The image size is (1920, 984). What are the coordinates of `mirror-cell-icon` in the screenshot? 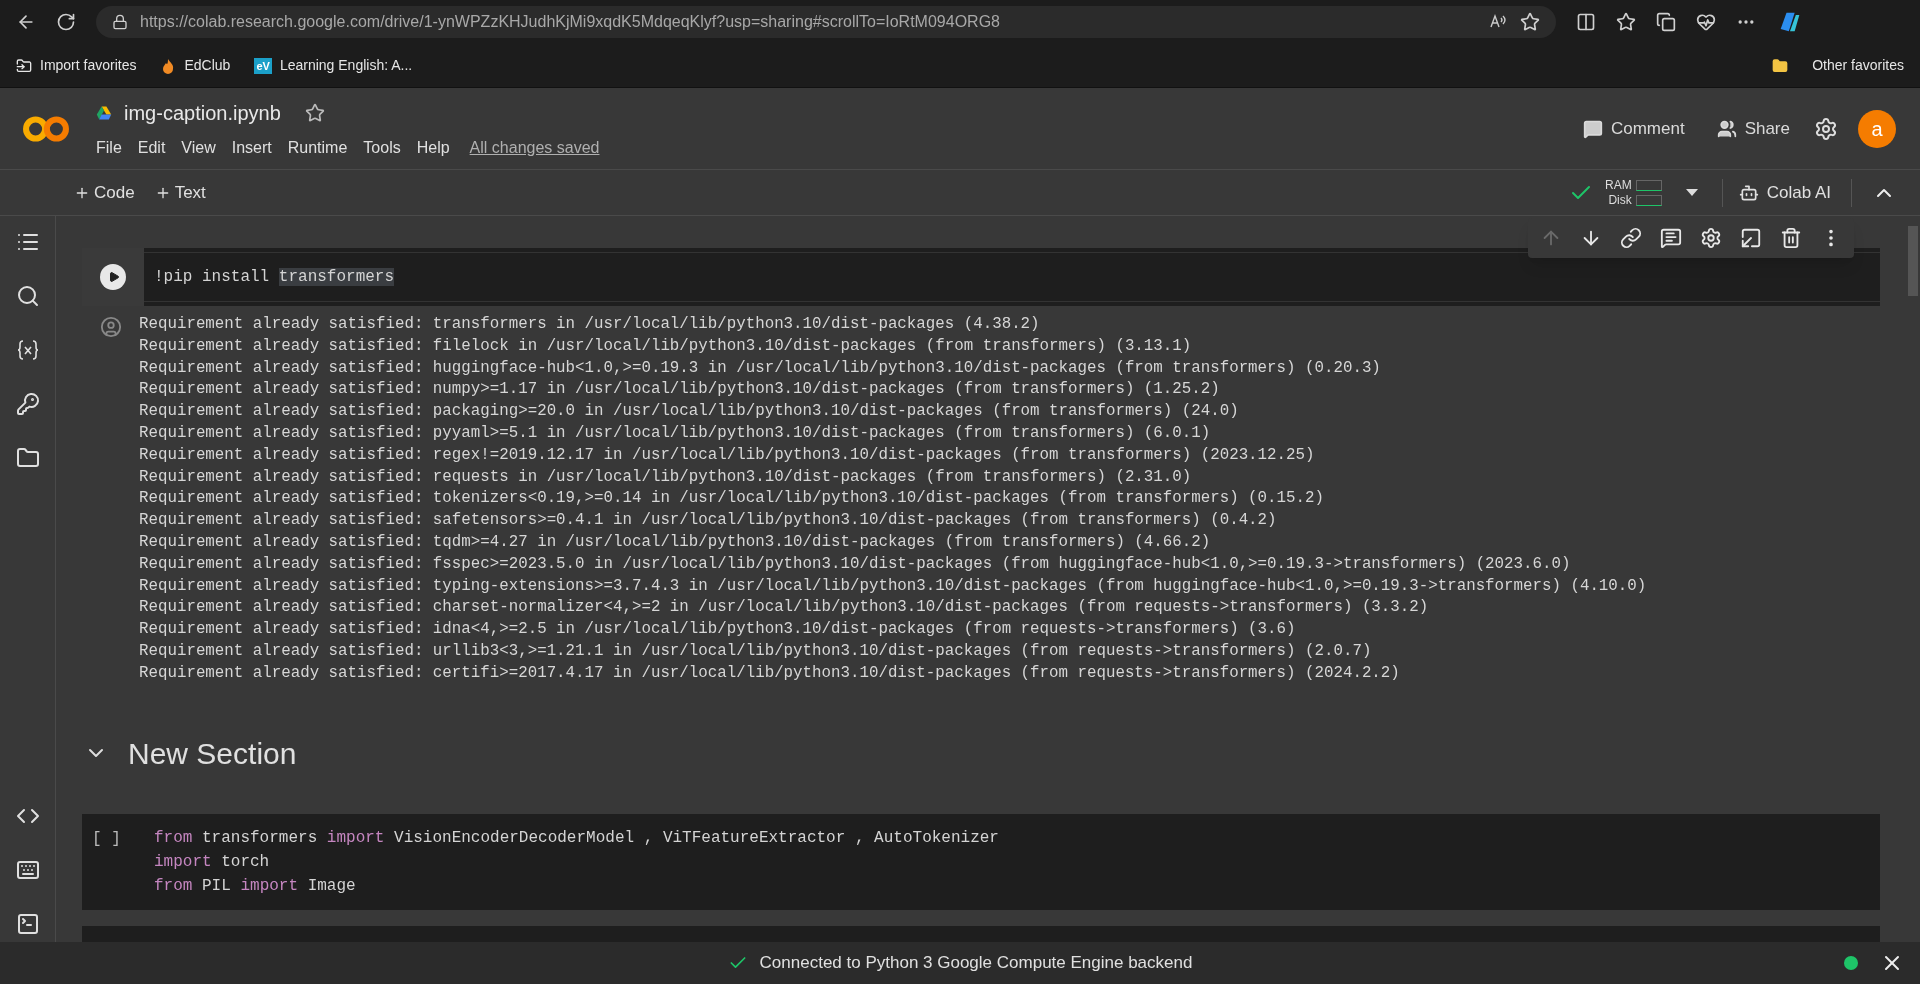 It's located at (1751, 238).